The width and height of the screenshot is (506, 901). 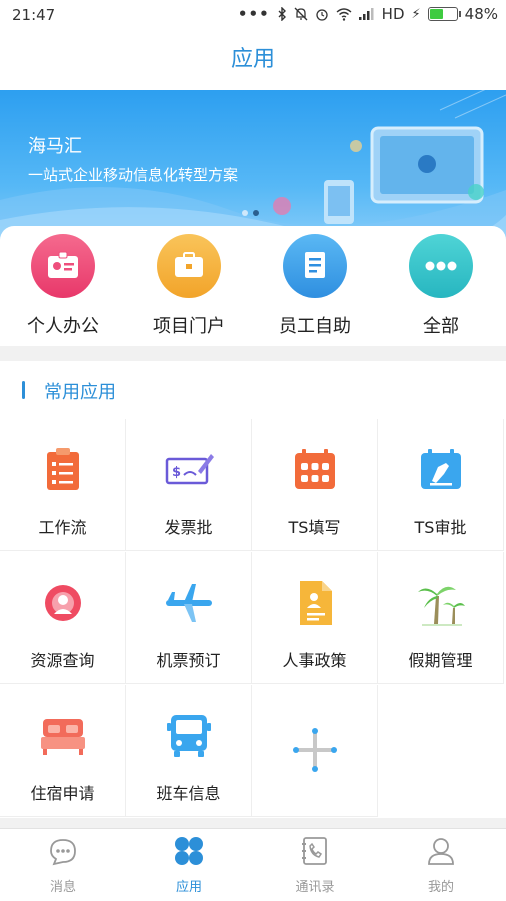 What do you see at coordinates (189, 326) in the screenshot?
I see `shortcut-label: 项目门户` at bounding box center [189, 326].